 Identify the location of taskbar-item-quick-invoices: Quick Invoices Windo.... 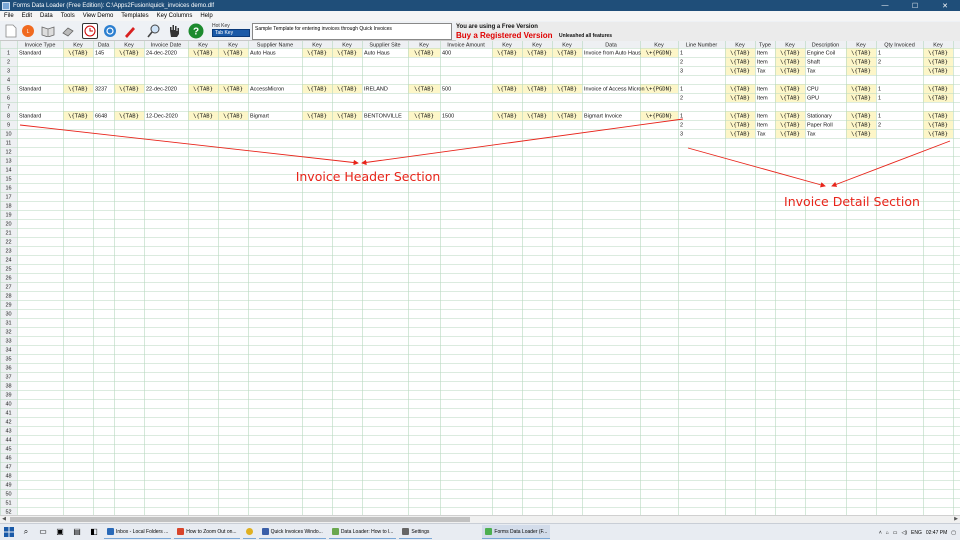
(292, 532).